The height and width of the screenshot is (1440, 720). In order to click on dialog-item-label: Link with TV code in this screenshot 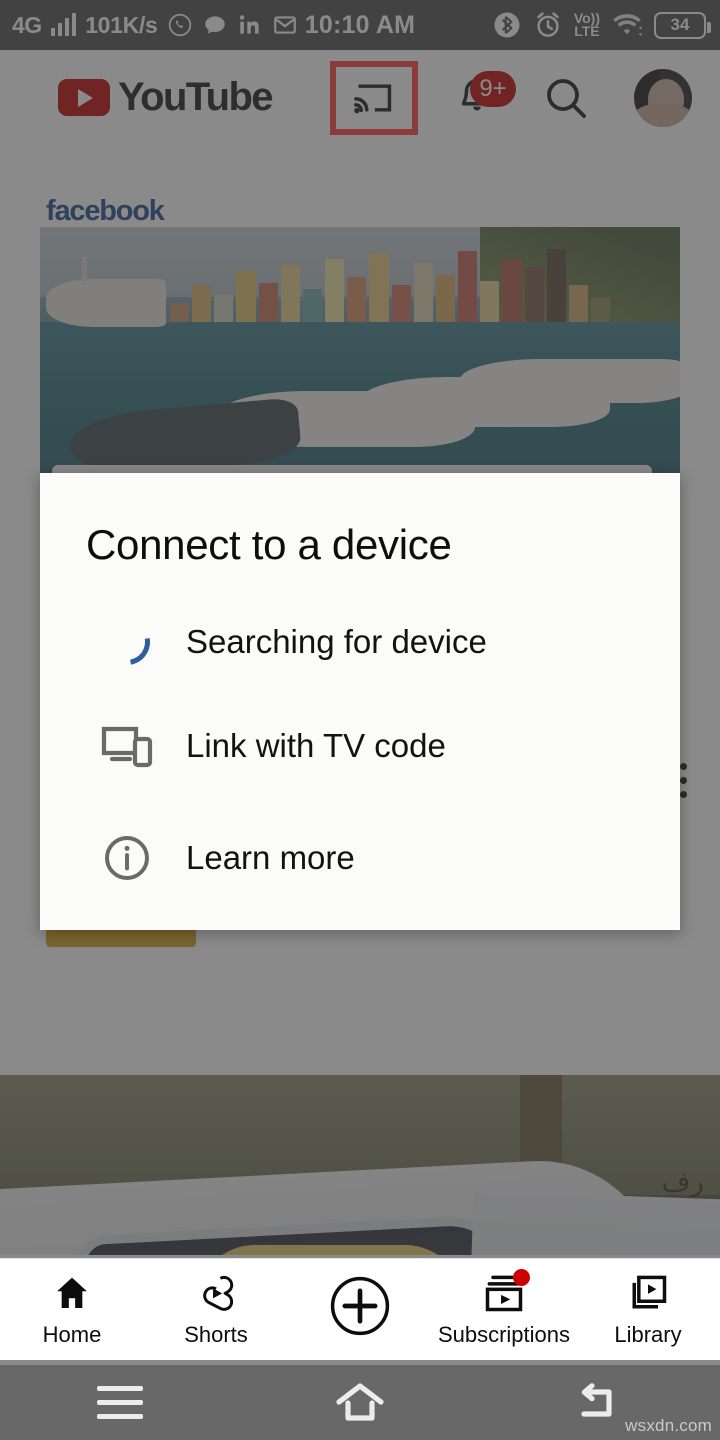, I will do `click(316, 745)`.